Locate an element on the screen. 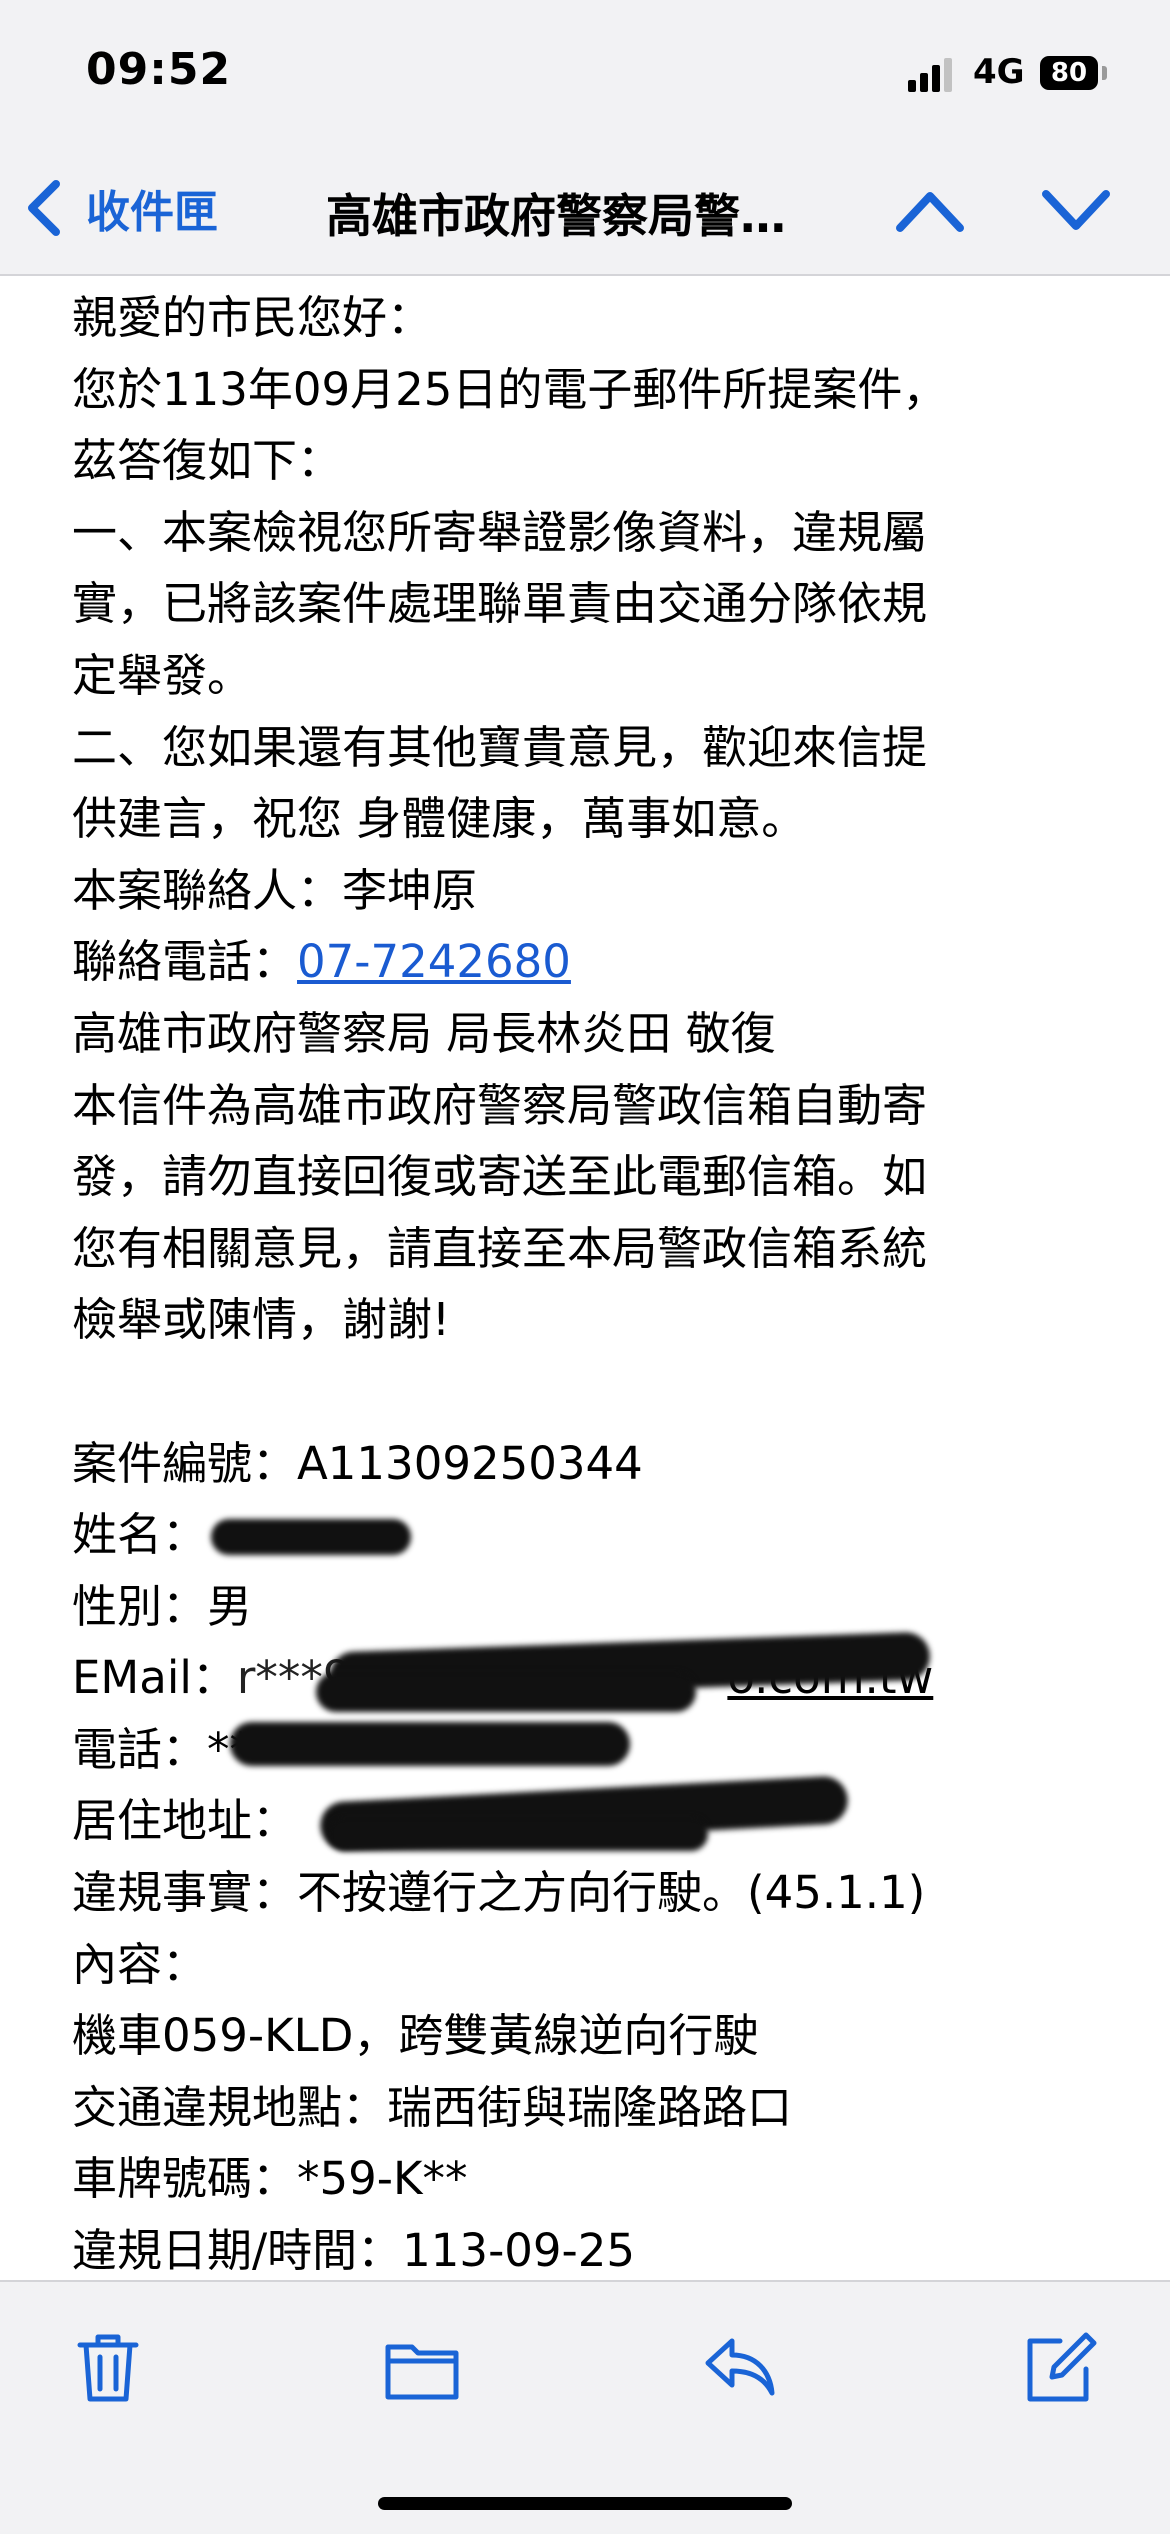  network-type: 4G is located at coordinates (999, 72).